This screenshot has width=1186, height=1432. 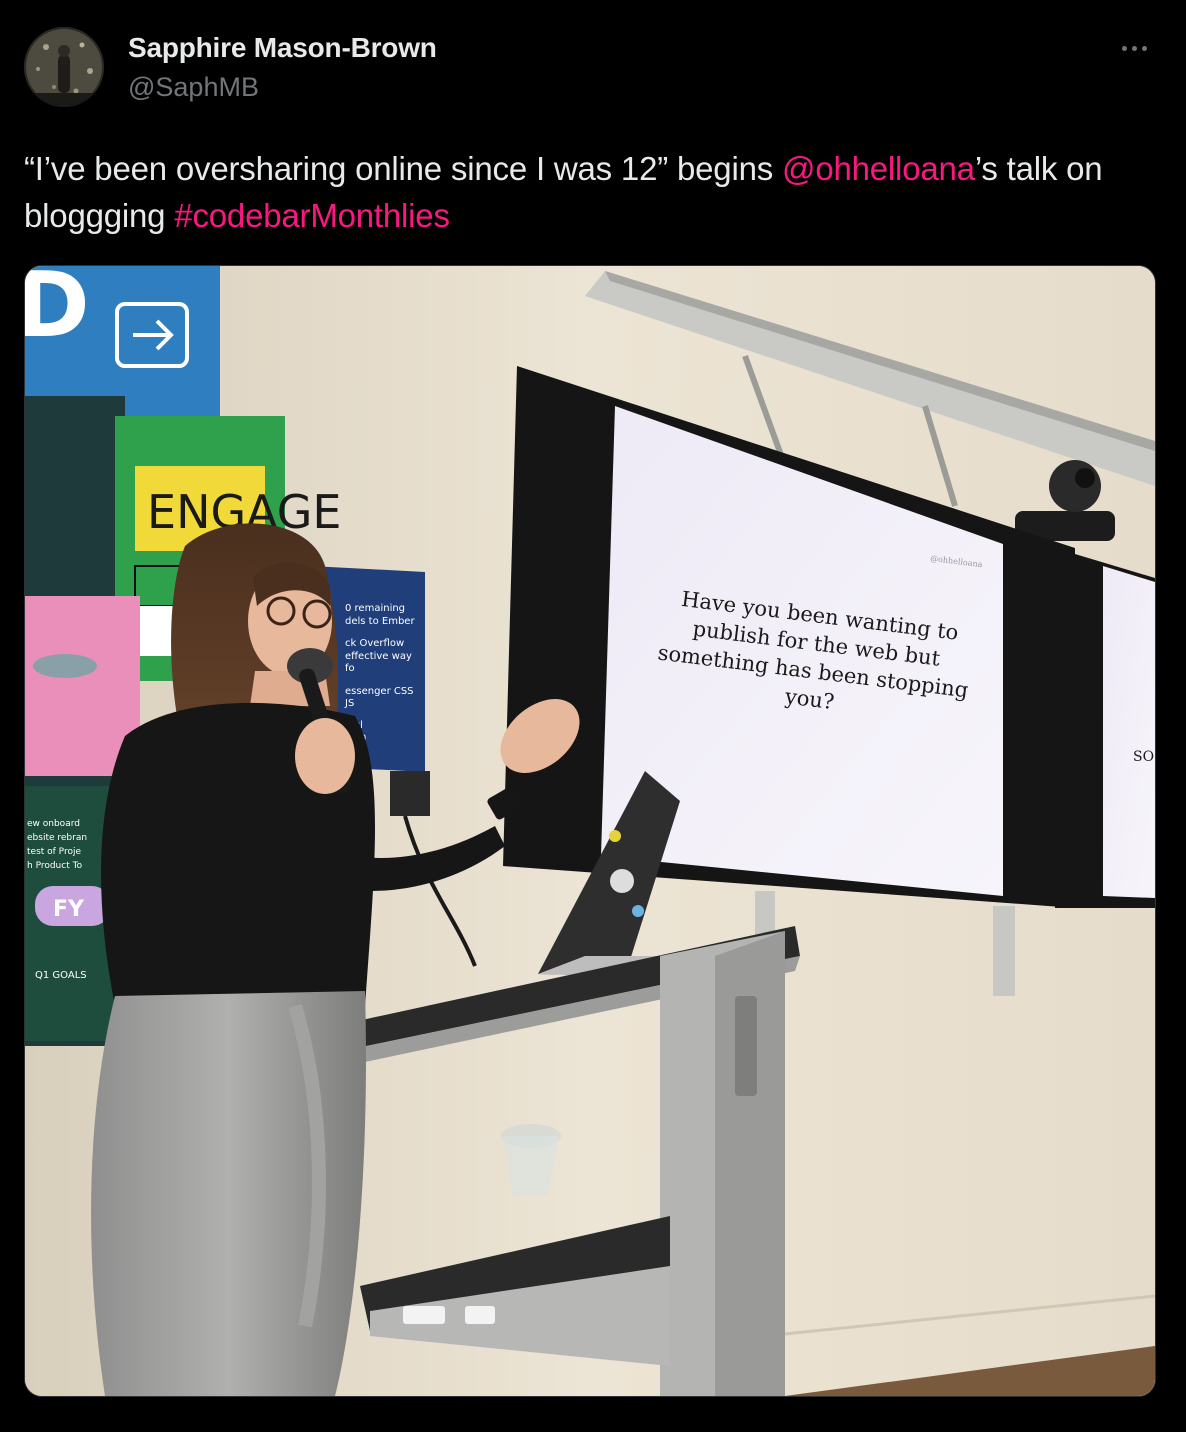 I want to click on author-info: Sapphire Mason-Brown @SaphMB, so click(x=282, y=67).